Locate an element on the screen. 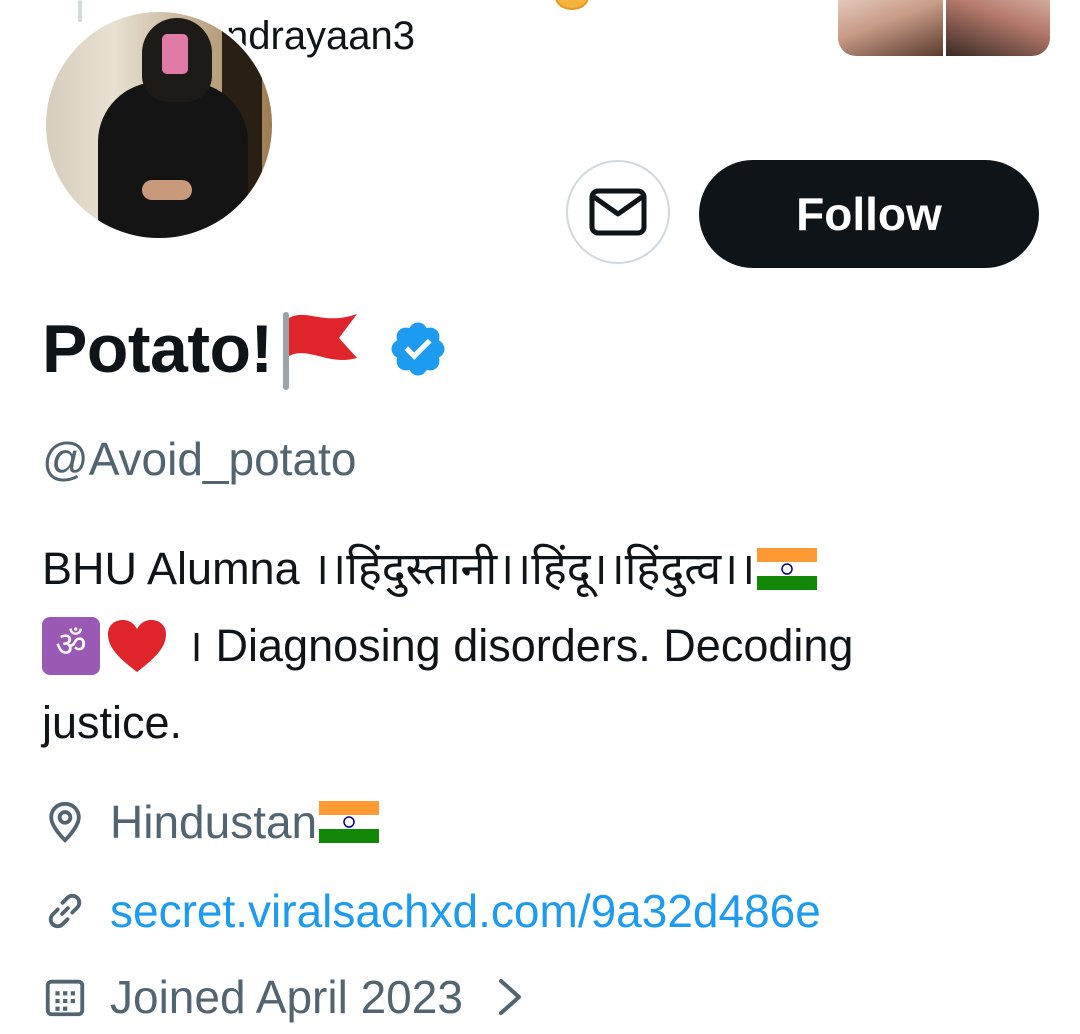 The width and height of the screenshot is (1080, 1034). joined-text: Joined April 2023 is located at coordinates (286, 997).